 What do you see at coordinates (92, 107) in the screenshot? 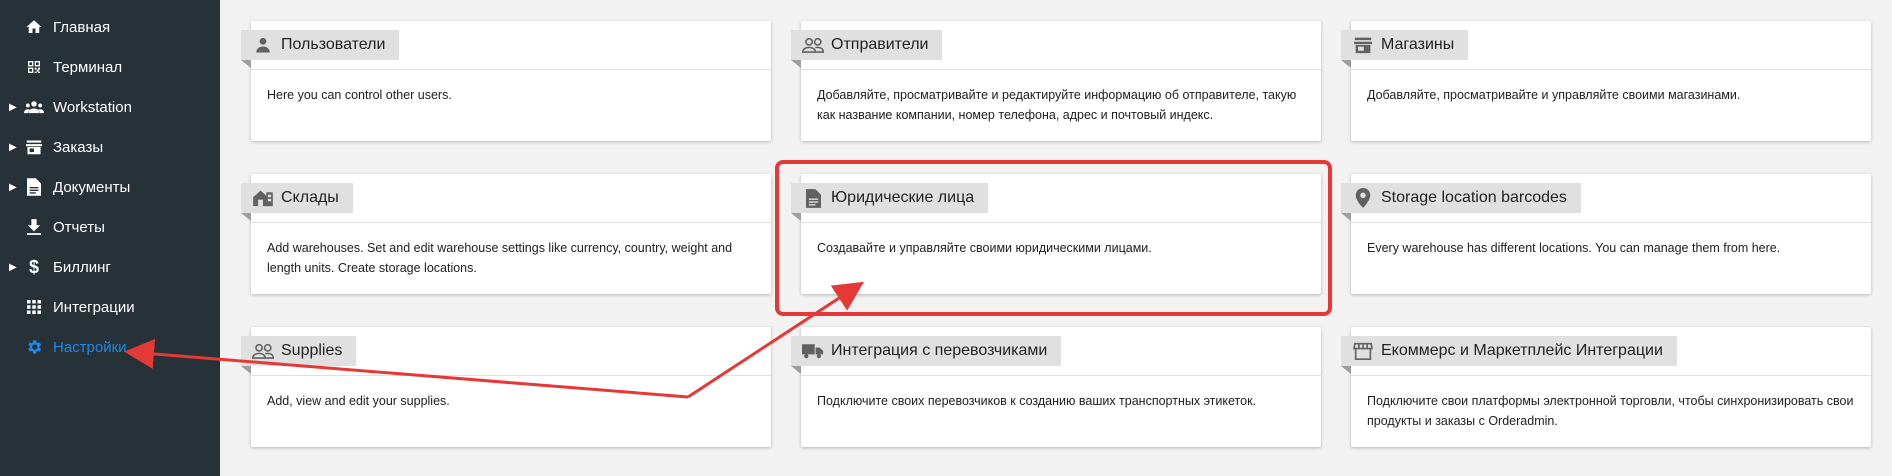
I see `sidebar-item-label: Workstation` at bounding box center [92, 107].